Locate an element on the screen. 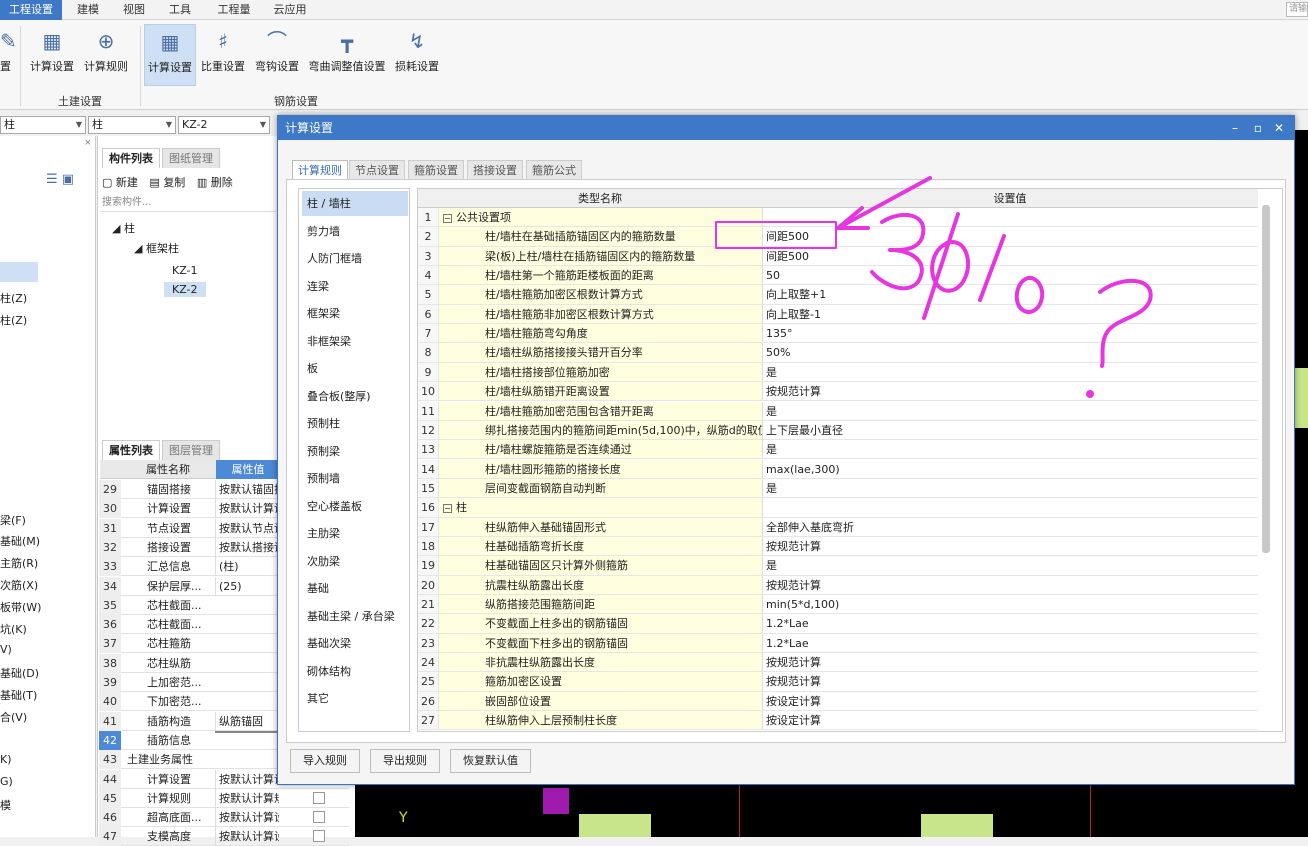 The height and width of the screenshot is (846, 1308). restore-defaults-button: 恢复默认值 is located at coordinates (490, 761).